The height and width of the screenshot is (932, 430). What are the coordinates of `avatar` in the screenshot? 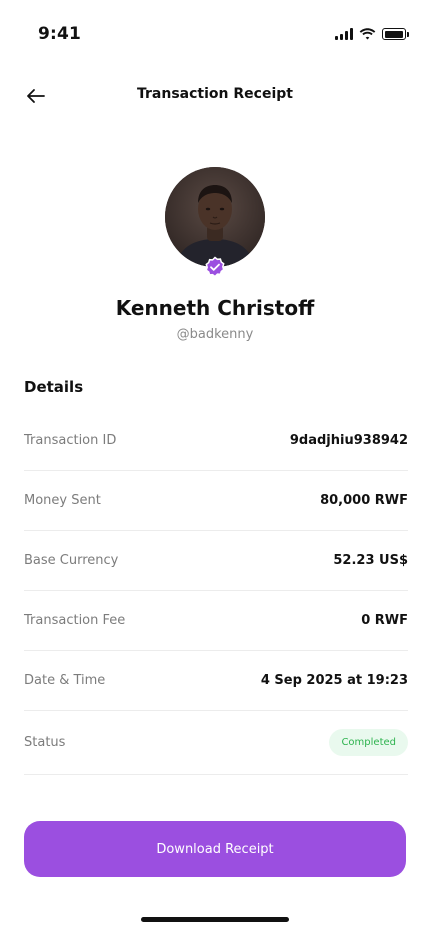 It's located at (215, 217).